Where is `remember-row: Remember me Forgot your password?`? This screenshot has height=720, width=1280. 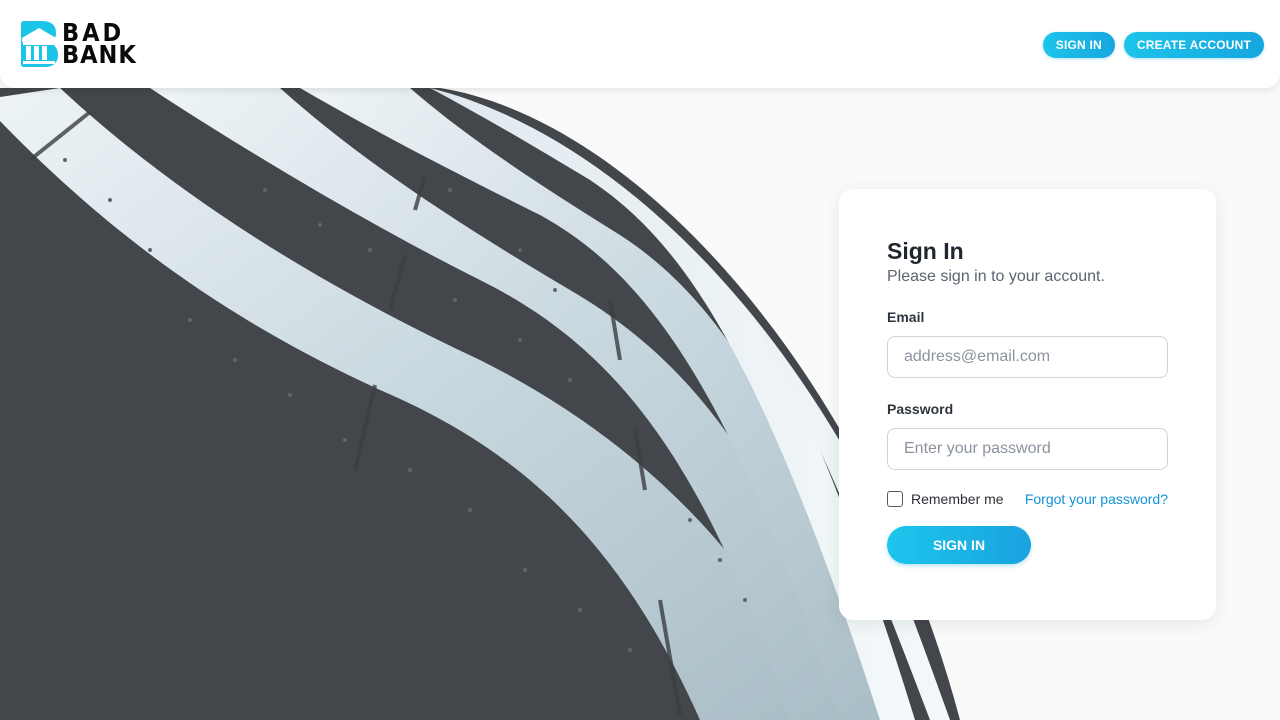
remember-row: Remember me Forgot your password? is located at coordinates (1027, 499).